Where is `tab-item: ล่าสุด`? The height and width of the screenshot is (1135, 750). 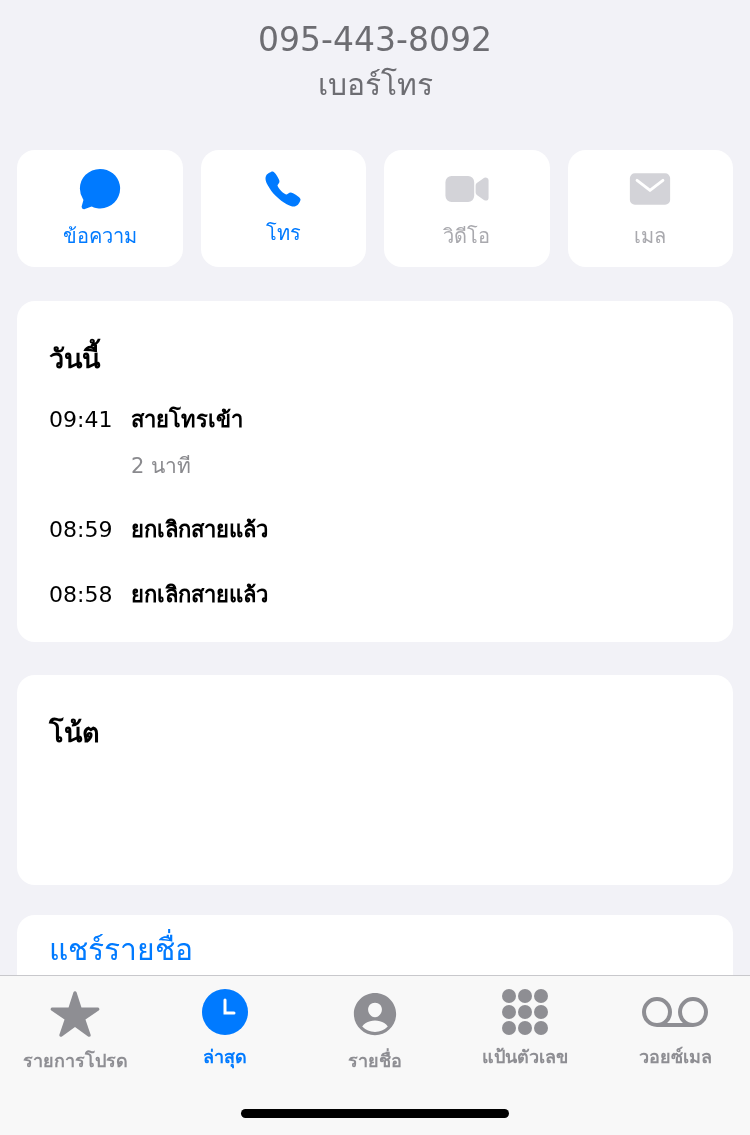
tab-item: ล่าสุด is located at coordinates (225, 1029).